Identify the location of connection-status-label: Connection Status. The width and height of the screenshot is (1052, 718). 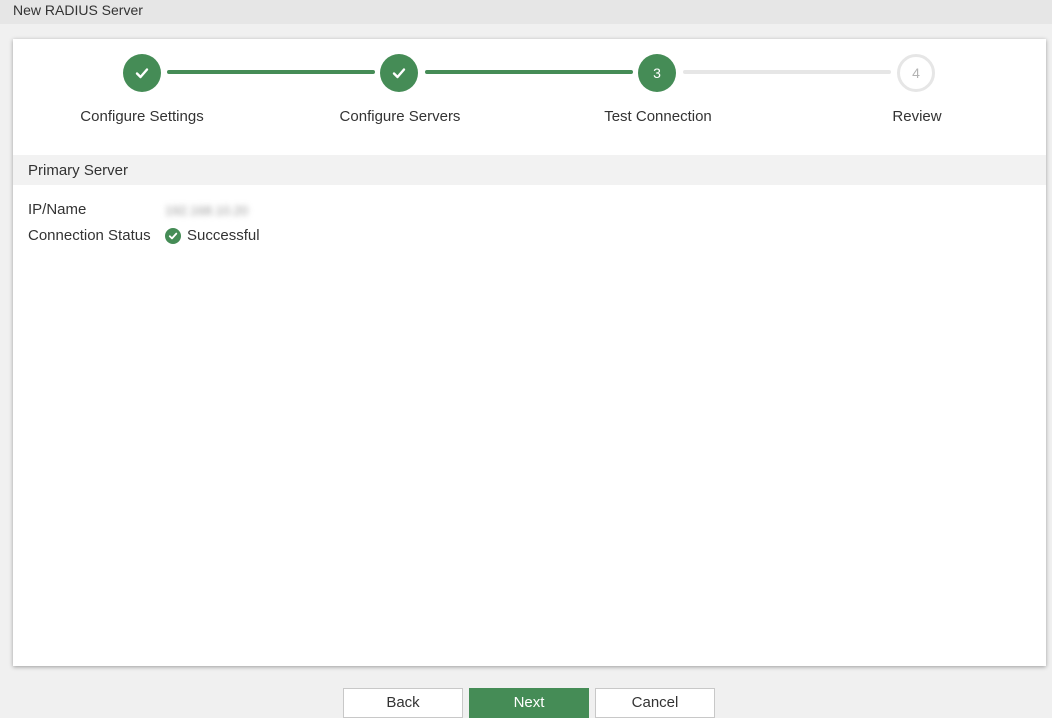
(89, 235).